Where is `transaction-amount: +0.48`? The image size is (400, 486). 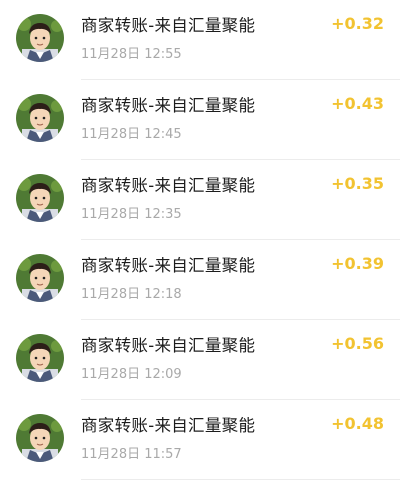 transaction-amount: +0.48 is located at coordinates (357, 423).